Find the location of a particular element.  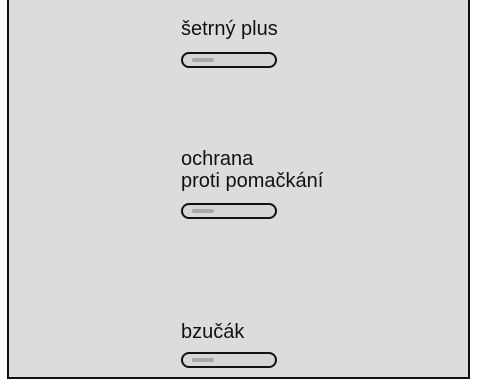

anti-crease-button is located at coordinates (229, 211).